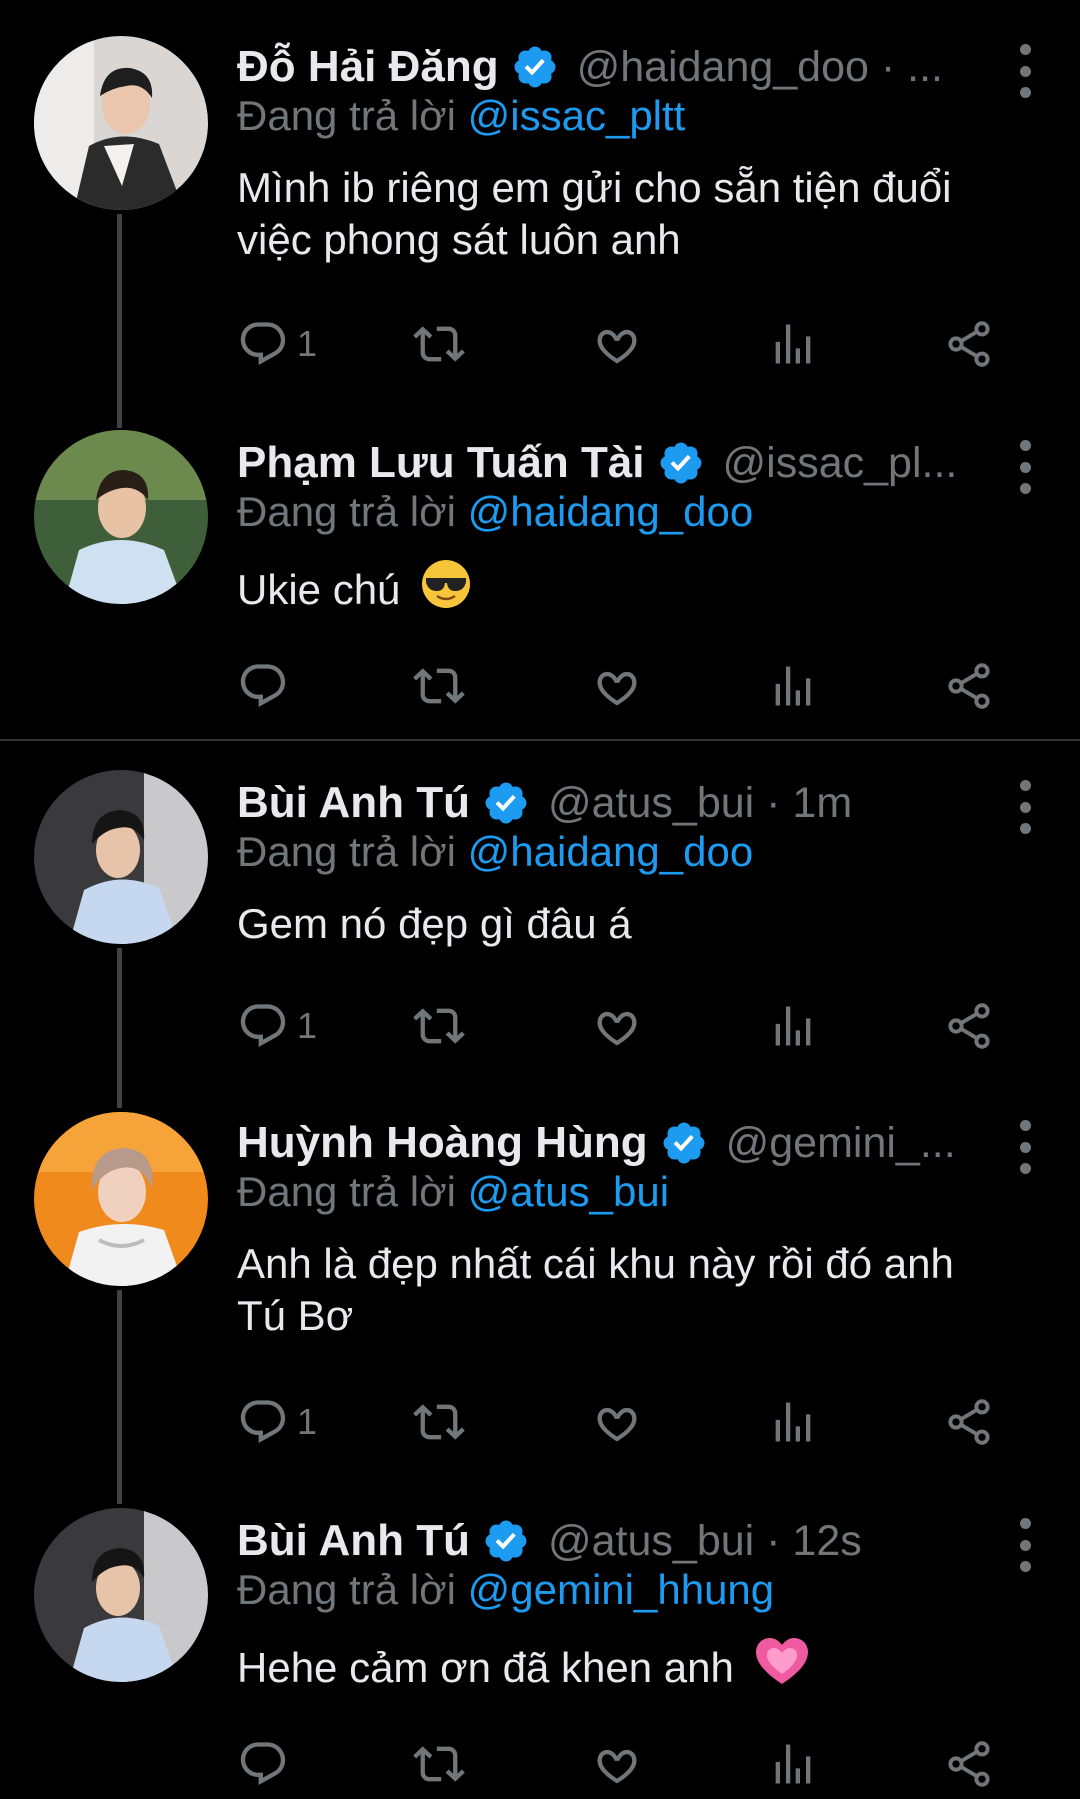 The image size is (1080, 1799). I want to click on mention-link: @atus_bui, so click(568, 1191).